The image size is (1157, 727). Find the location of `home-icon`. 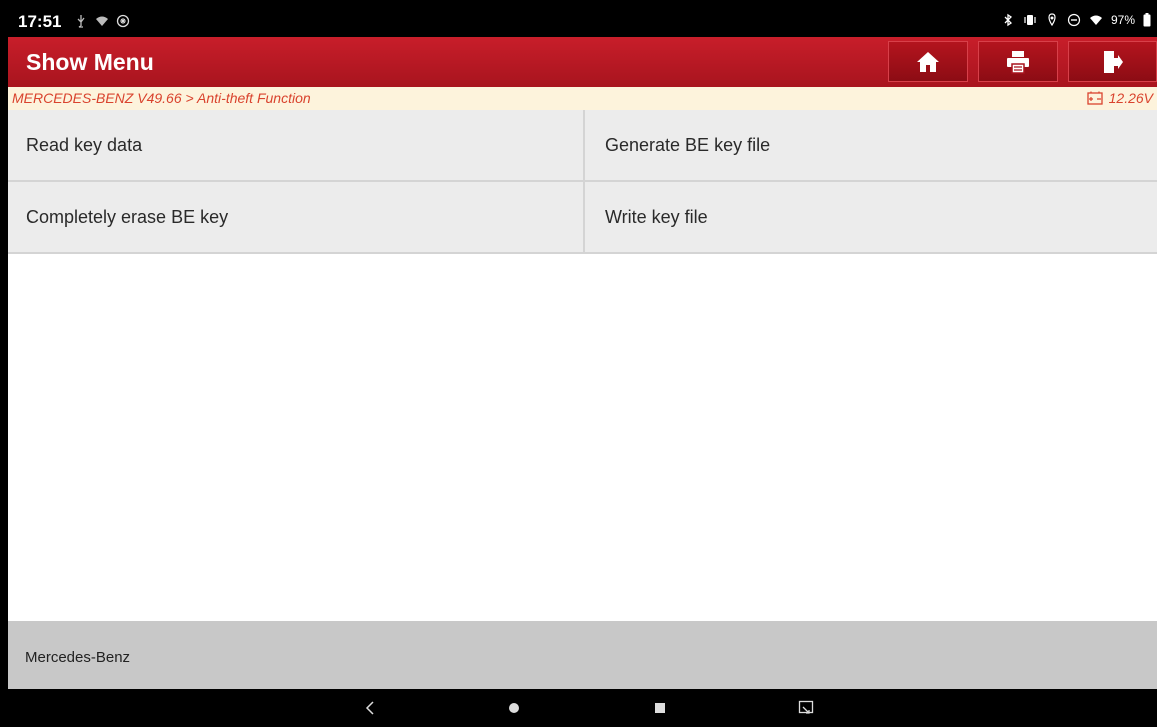

home-icon is located at coordinates (928, 61).